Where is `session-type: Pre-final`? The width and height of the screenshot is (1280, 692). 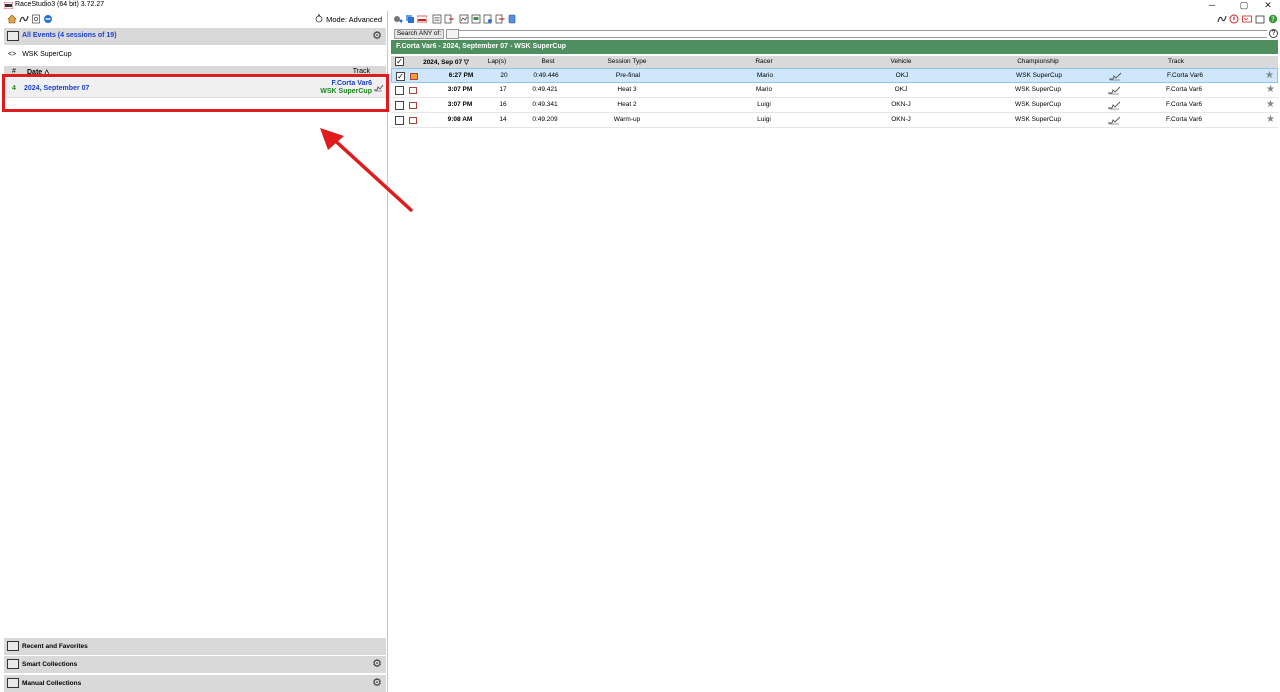
session-type: Pre-final is located at coordinates (628, 75).